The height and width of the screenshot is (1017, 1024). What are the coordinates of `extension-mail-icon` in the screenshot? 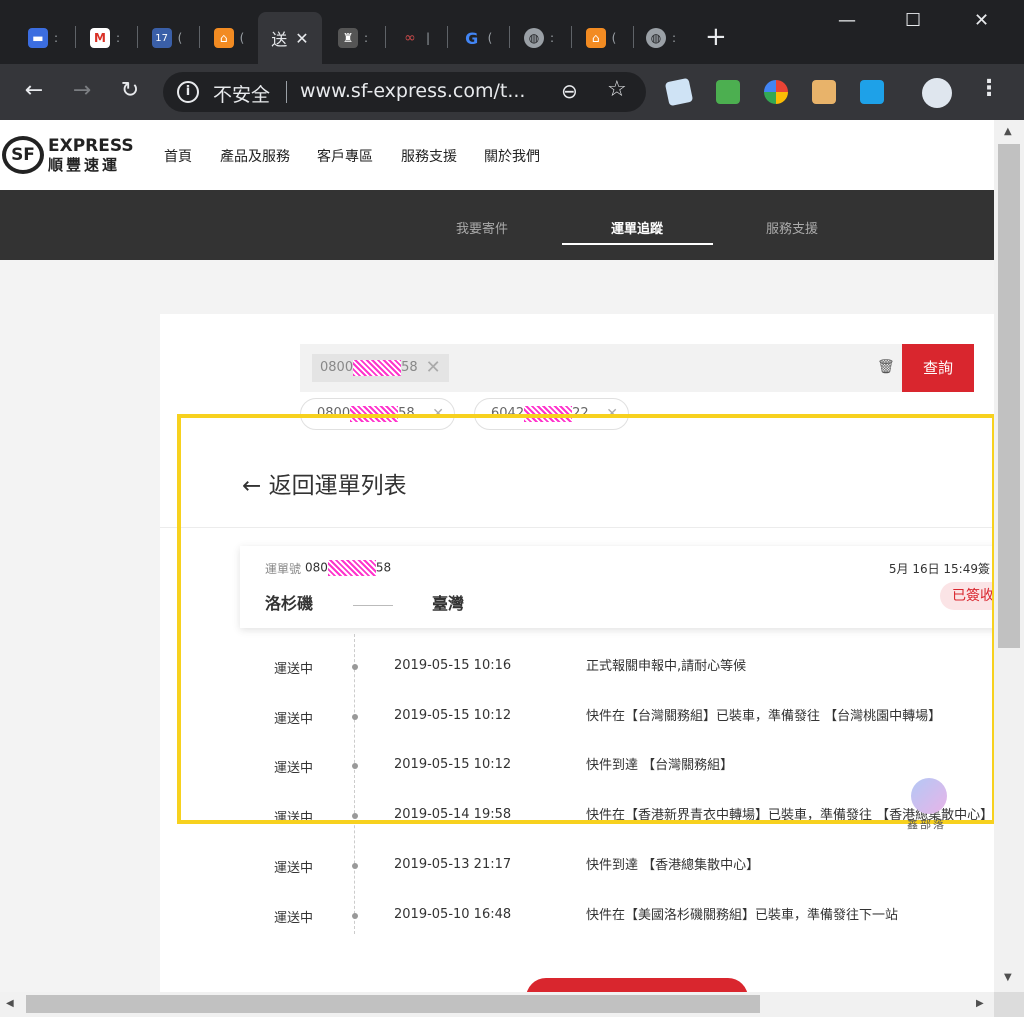 It's located at (728, 92).